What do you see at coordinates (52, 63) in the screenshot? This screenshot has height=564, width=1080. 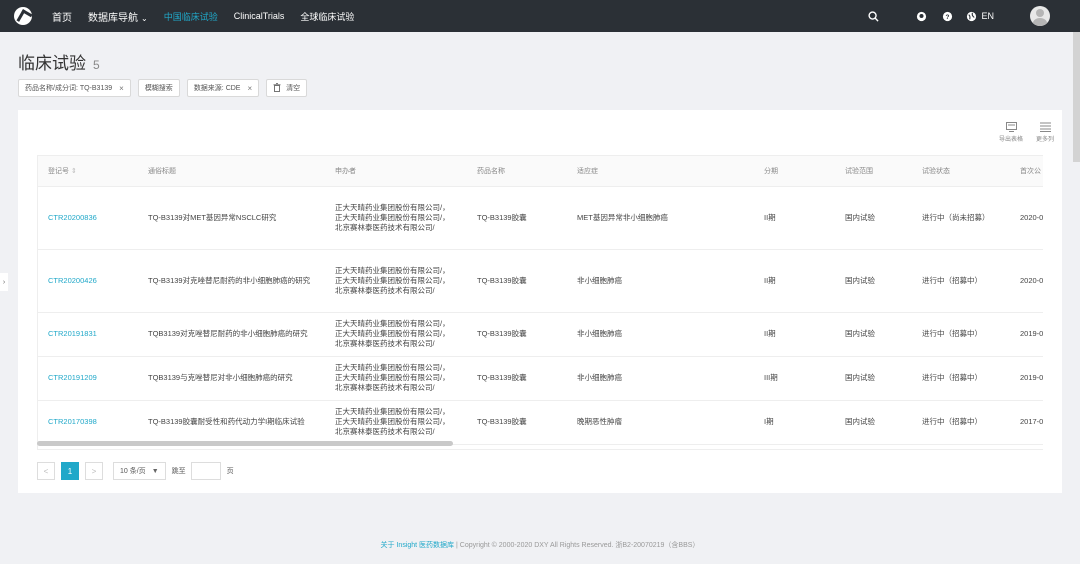 I see `page-title-text: 临床试验` at bounding box center [52, 63].